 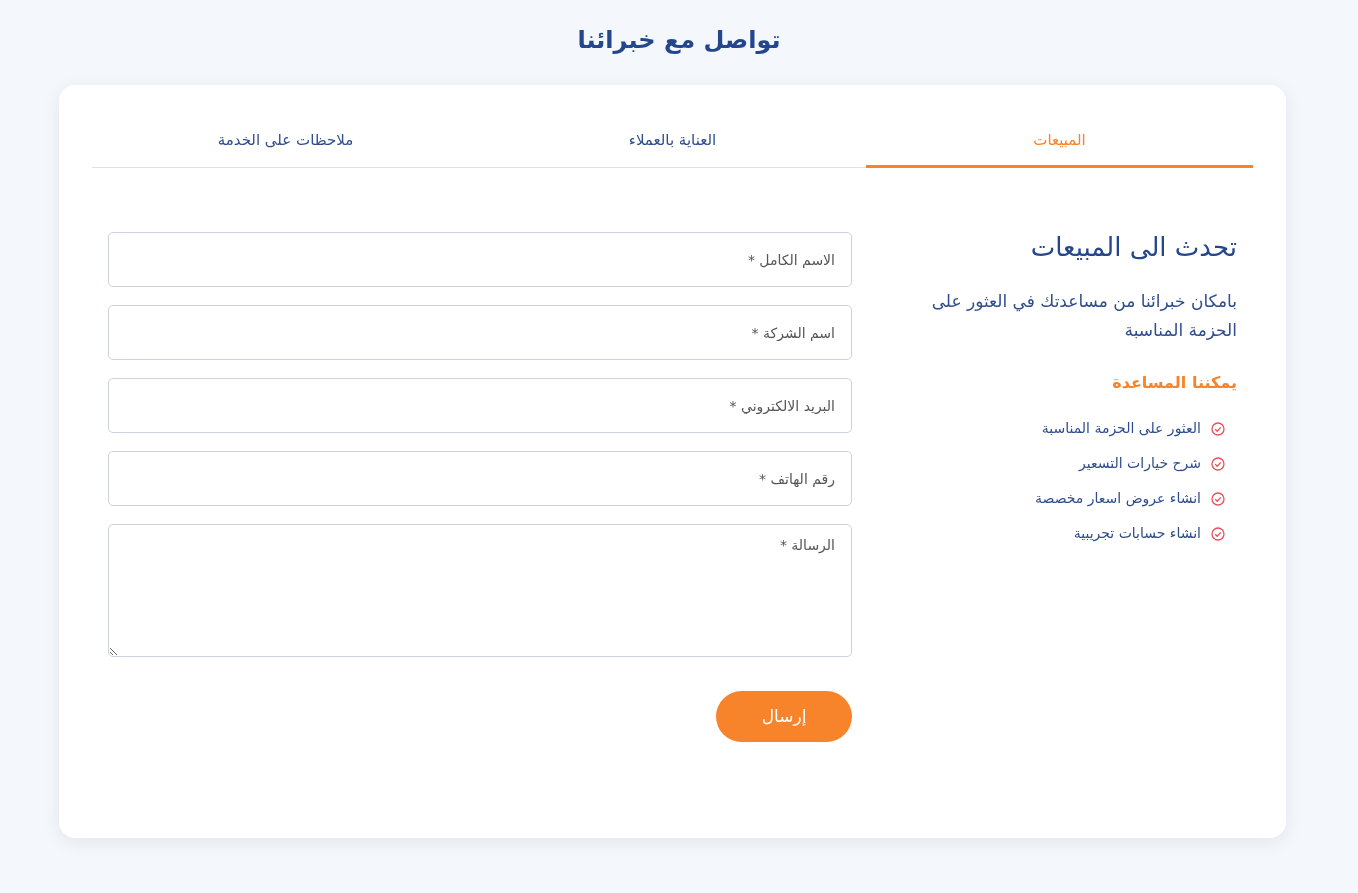 I want to click on help-item: انشاء حسابات تجريبية, so click(x=1137, y=534).